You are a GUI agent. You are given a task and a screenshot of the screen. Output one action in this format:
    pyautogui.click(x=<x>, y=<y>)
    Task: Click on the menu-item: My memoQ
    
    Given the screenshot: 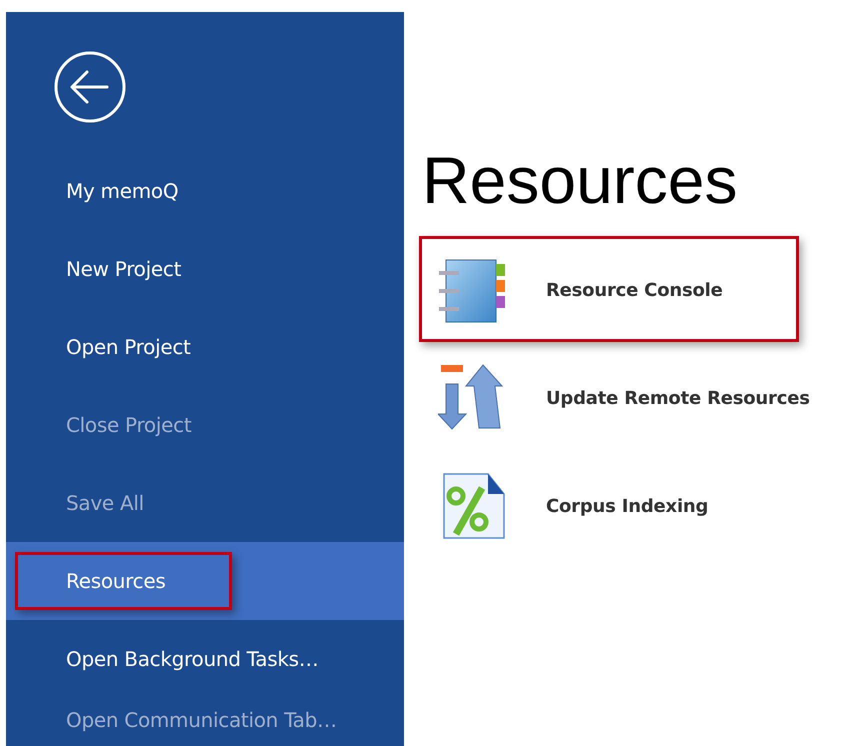 What is the action you would take?
    pyautogui.click(x=205, y=191)
    